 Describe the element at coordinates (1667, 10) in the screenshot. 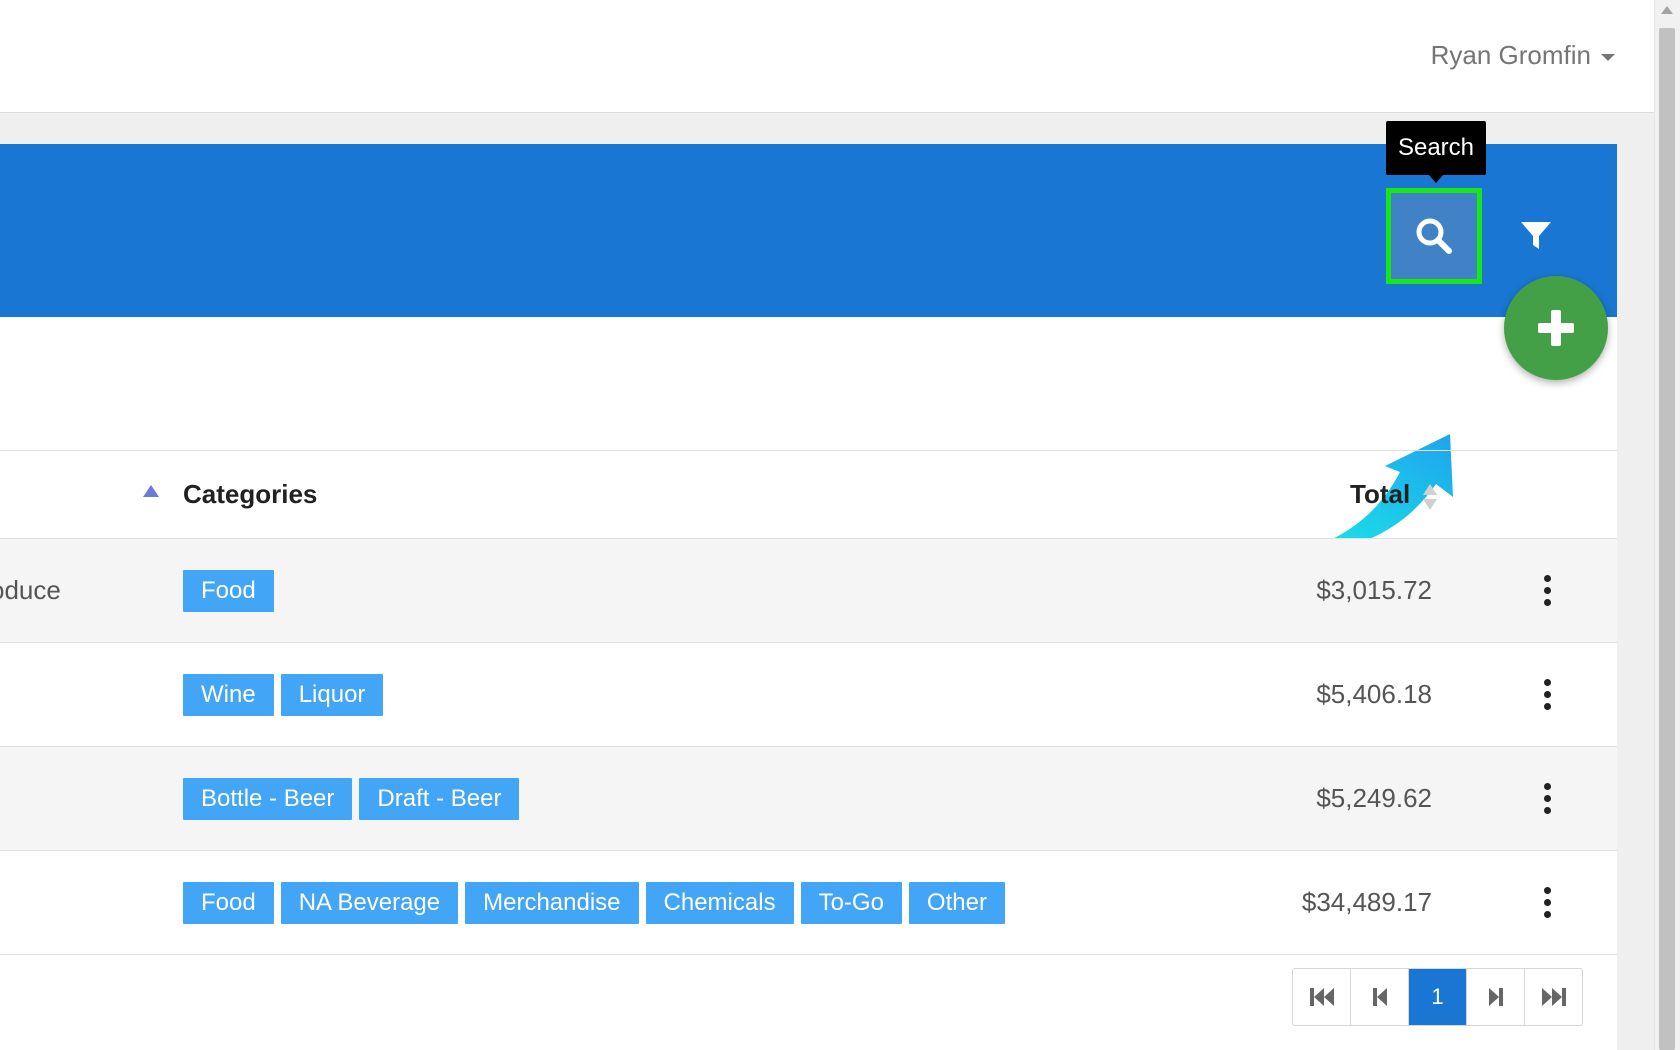

I see `scroll-up-arrow-icon` at that location.